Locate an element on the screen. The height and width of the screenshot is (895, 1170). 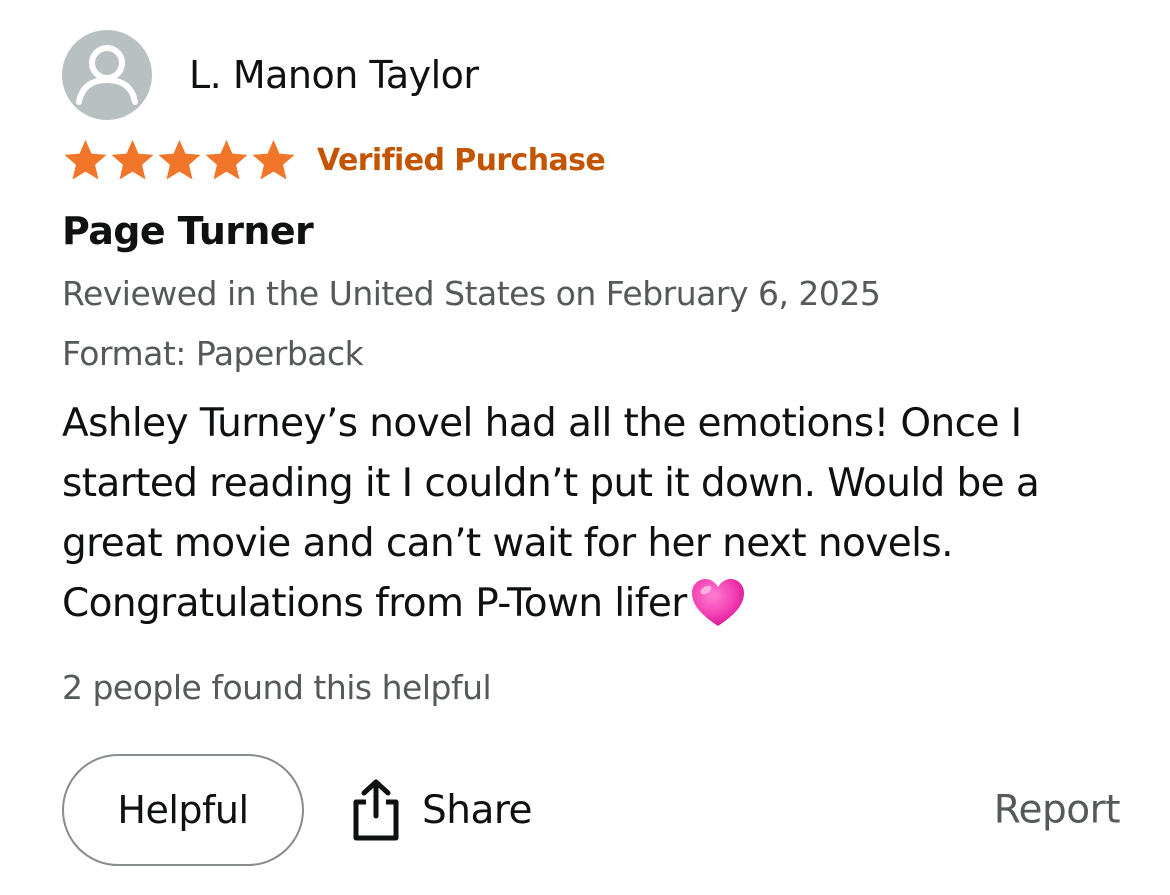
reviewer-name: L. Manon Taylor is located at coordinates (334, 75).